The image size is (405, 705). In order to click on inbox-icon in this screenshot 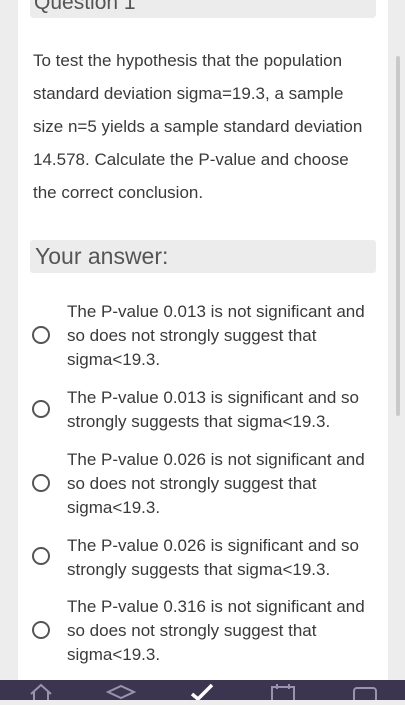, I will do `click(365, 692)`.